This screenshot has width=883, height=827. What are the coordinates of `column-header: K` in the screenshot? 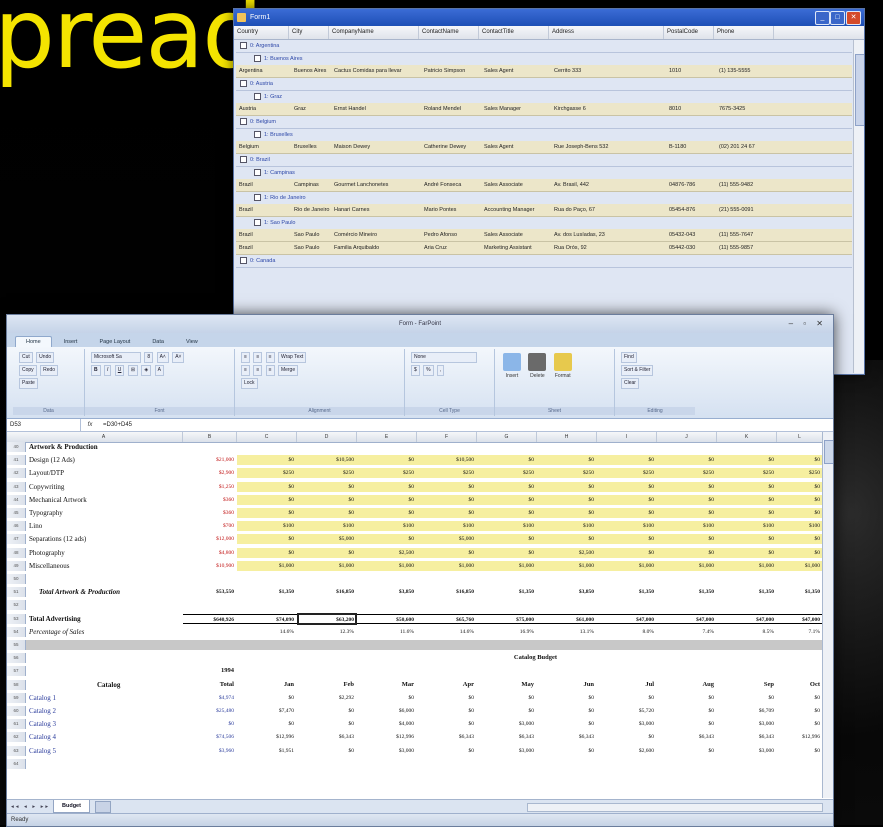 It's located at (747, 437).